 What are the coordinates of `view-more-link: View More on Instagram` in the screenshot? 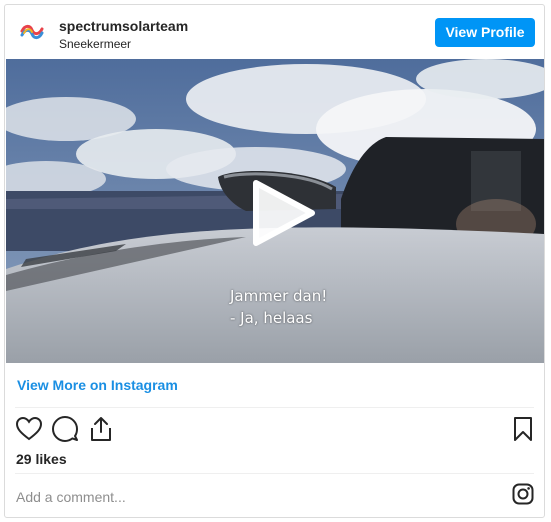 It's located at (97, 385).